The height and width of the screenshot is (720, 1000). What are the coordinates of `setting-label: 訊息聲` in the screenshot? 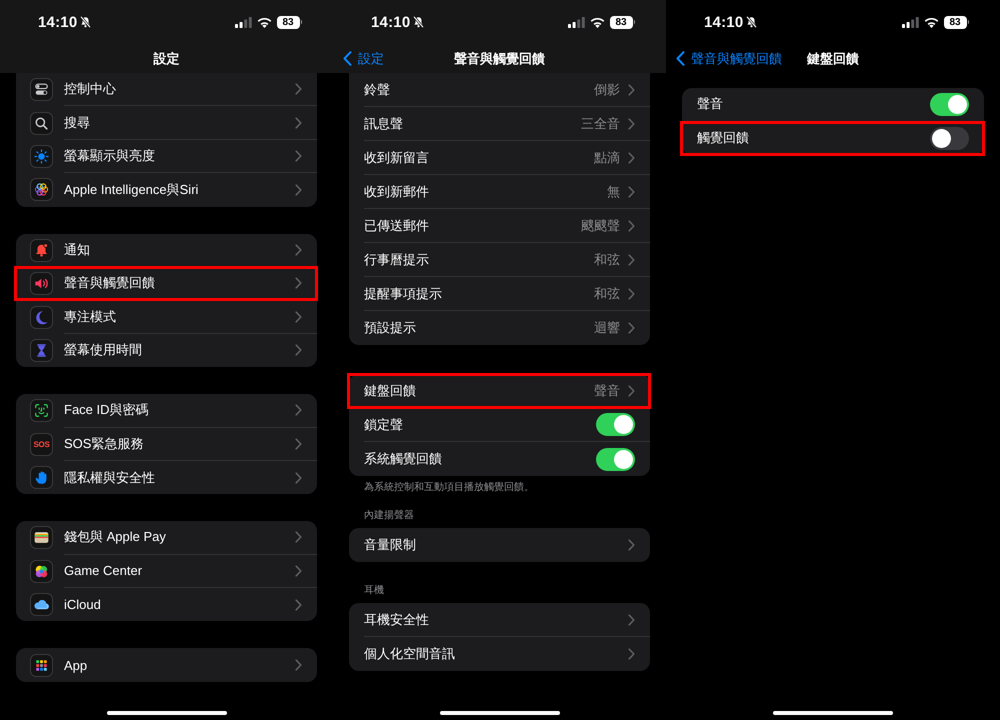 It's located at (383, 123).